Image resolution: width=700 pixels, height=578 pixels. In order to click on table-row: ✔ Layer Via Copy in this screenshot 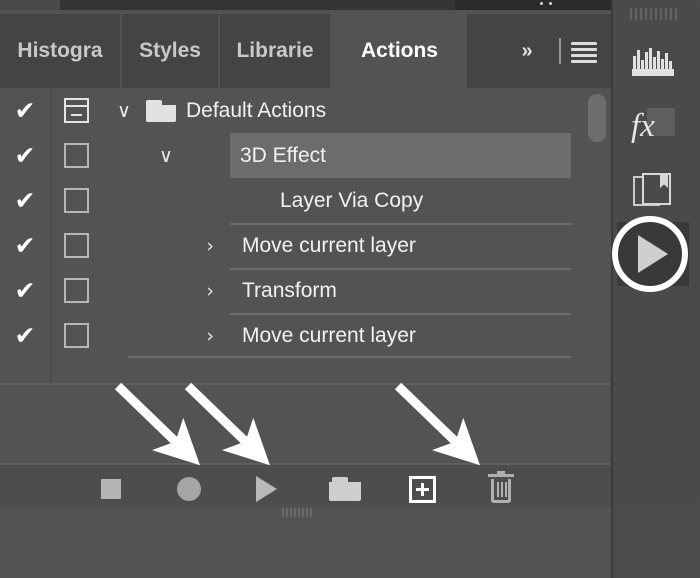, I will do `click(305, 200)`.